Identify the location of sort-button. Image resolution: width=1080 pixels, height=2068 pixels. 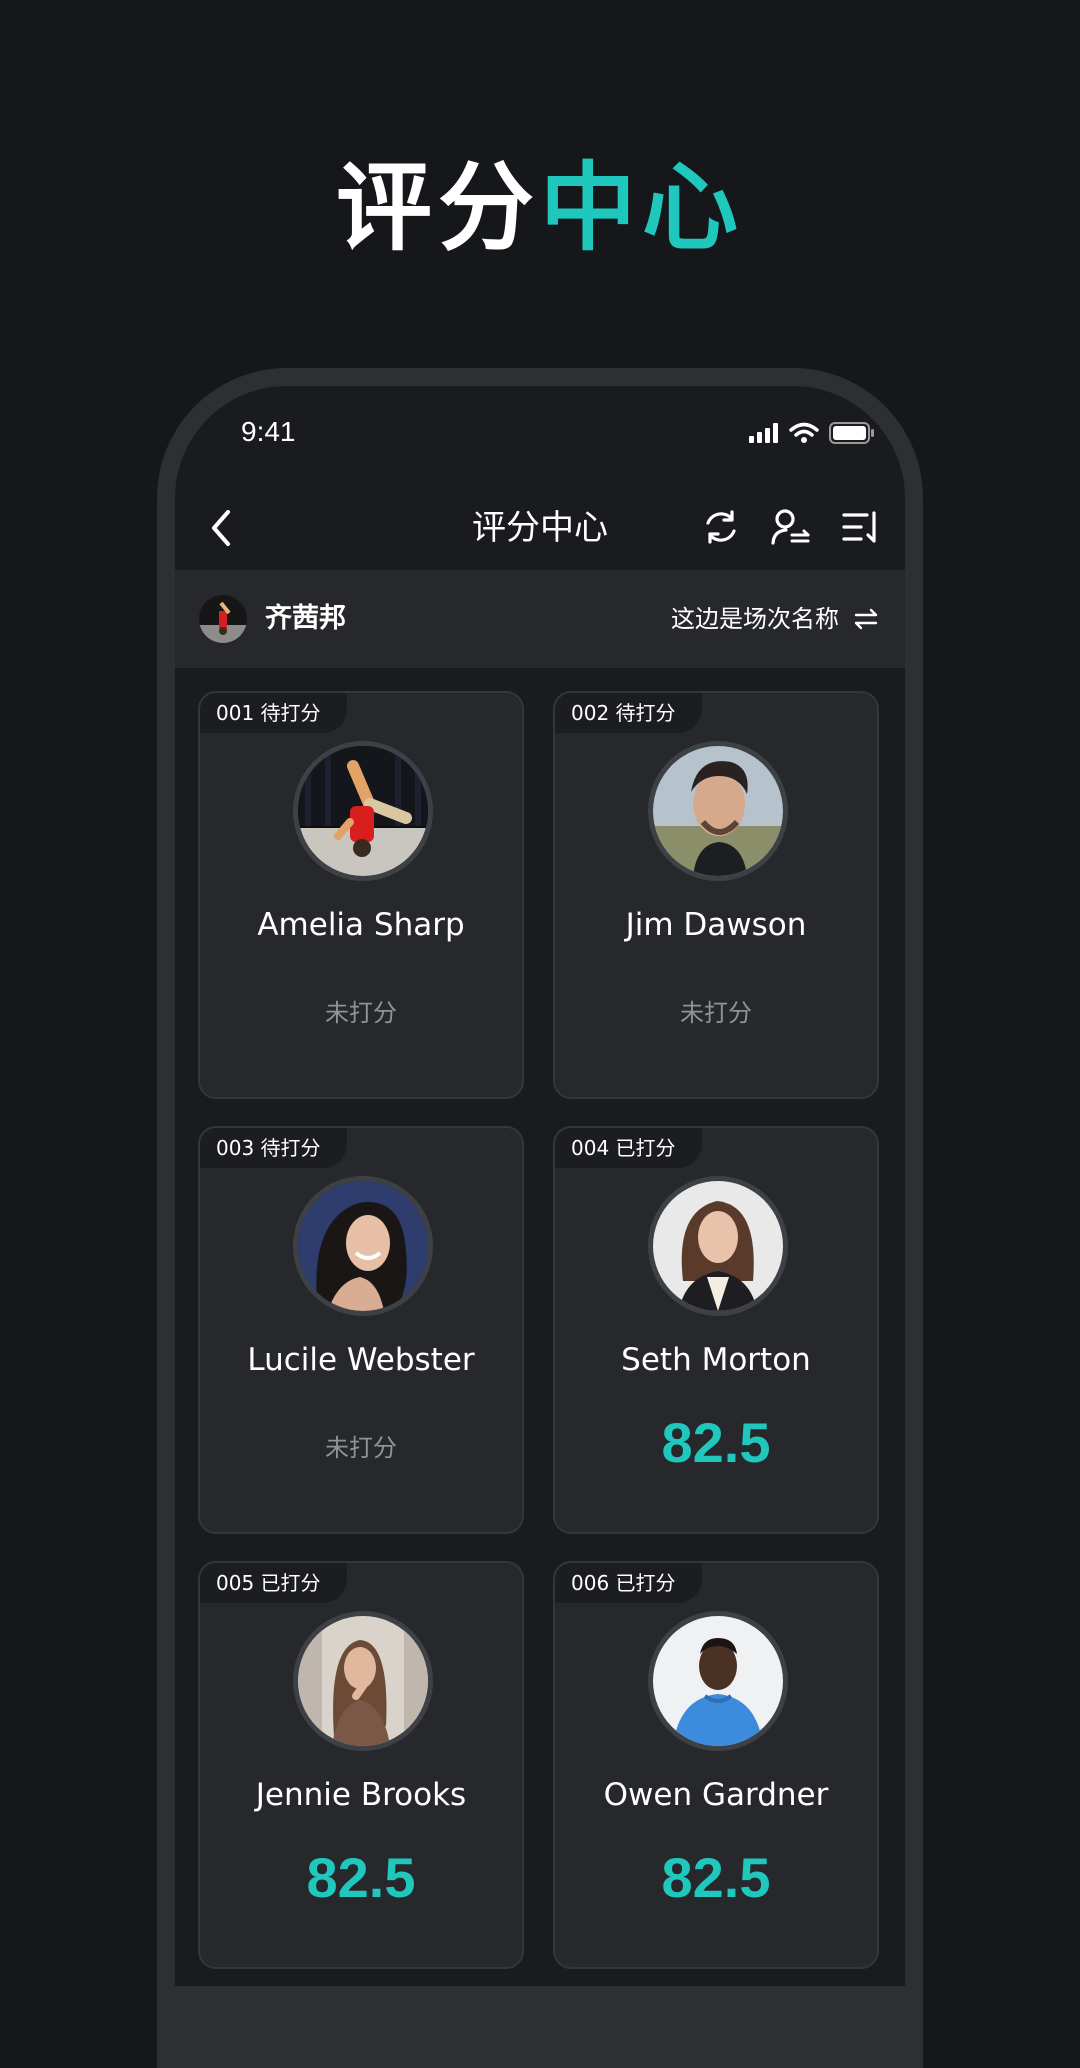
(861, 527).